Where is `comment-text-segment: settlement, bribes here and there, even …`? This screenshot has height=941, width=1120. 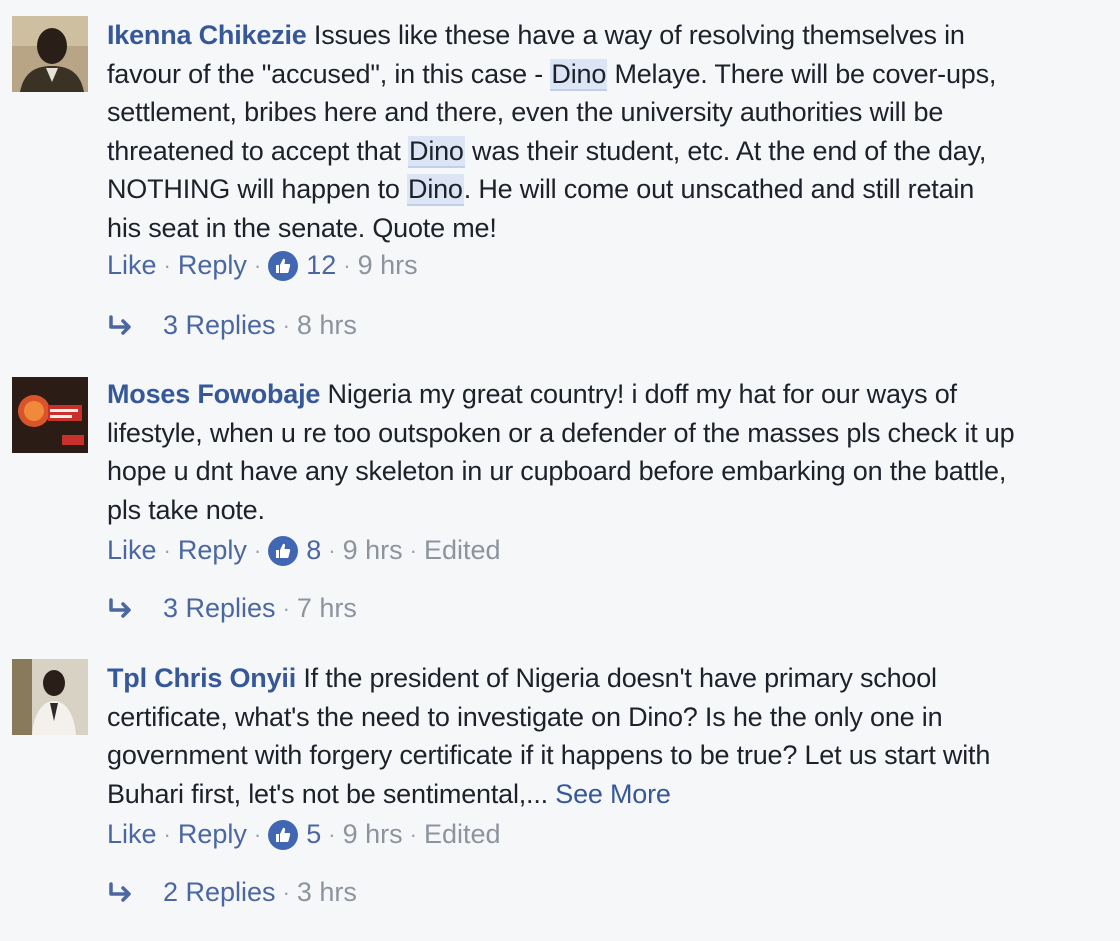 comment-text-segment: settlement, bribes here and there, even … is located at coordinates (525, 112).